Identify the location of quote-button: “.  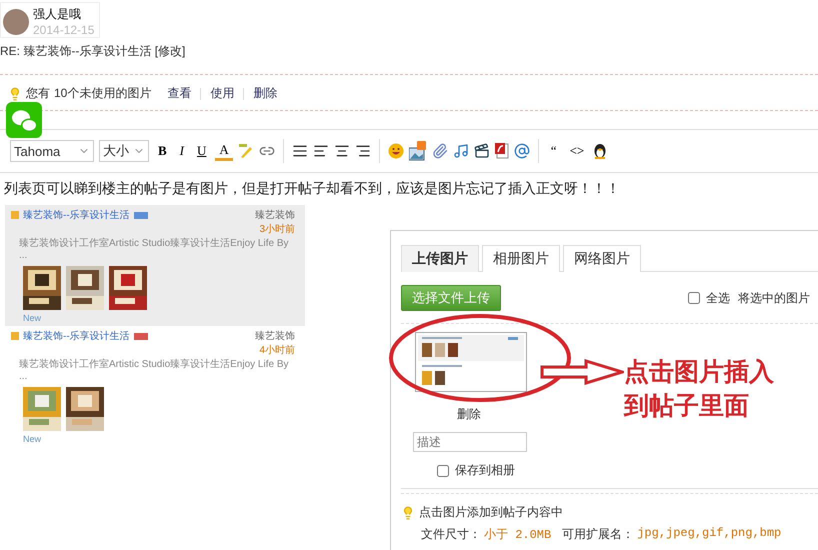
(553, 151).